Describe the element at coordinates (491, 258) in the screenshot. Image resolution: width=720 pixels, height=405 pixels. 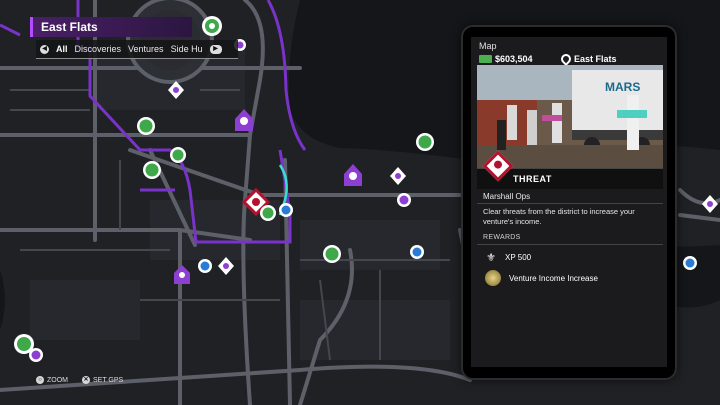
I see `fleur-de-lis-icon: ⚜` at that location.